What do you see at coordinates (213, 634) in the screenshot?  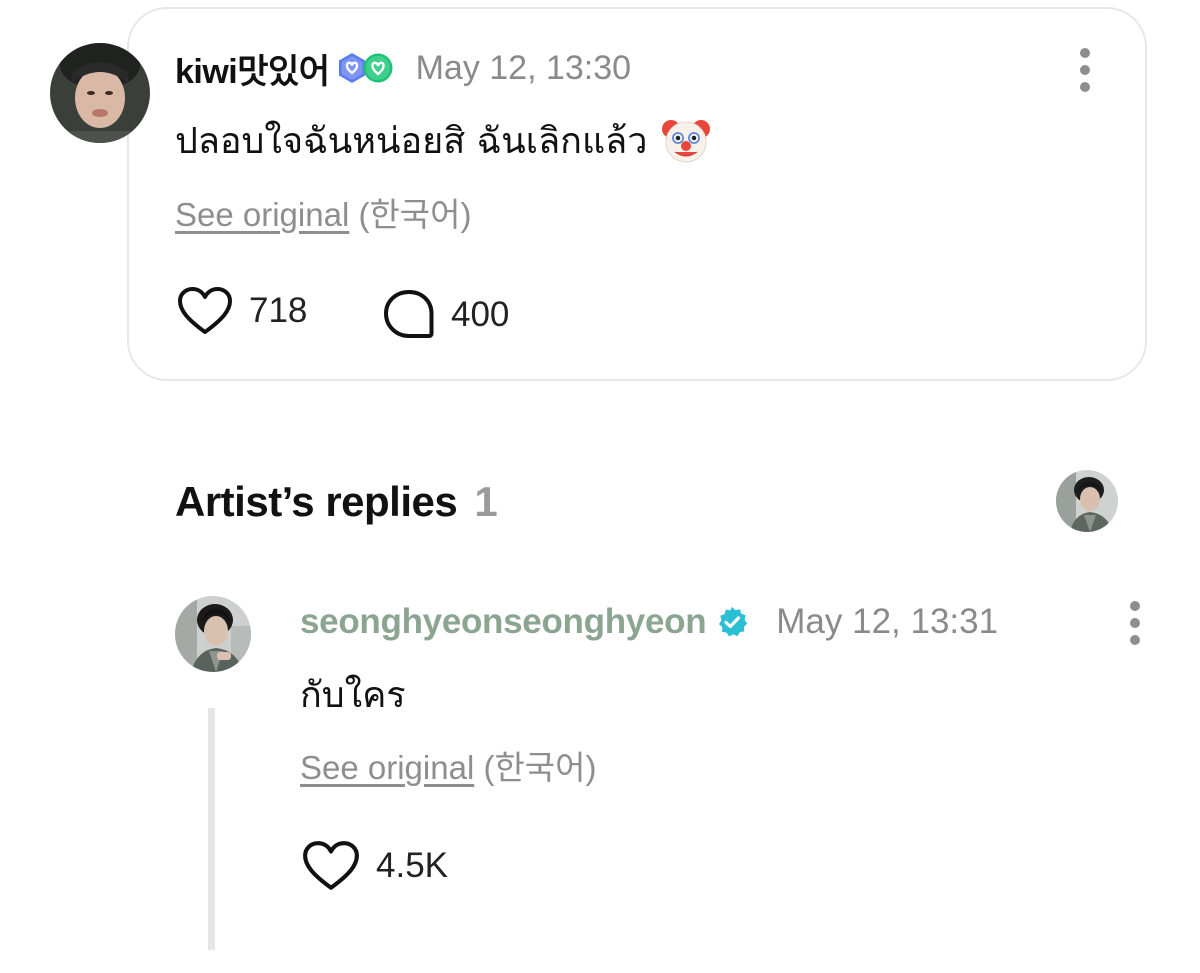 I see `reply-author-avatar` at bounding box center [213, 634].